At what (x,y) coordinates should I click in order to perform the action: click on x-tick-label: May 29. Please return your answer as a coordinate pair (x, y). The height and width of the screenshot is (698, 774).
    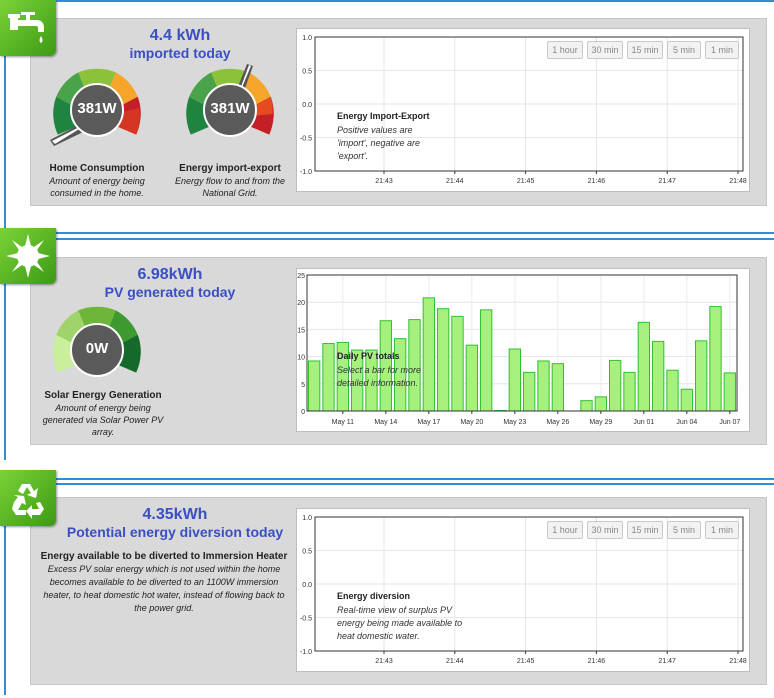
    Looking at the image, I should click on (600, 422).